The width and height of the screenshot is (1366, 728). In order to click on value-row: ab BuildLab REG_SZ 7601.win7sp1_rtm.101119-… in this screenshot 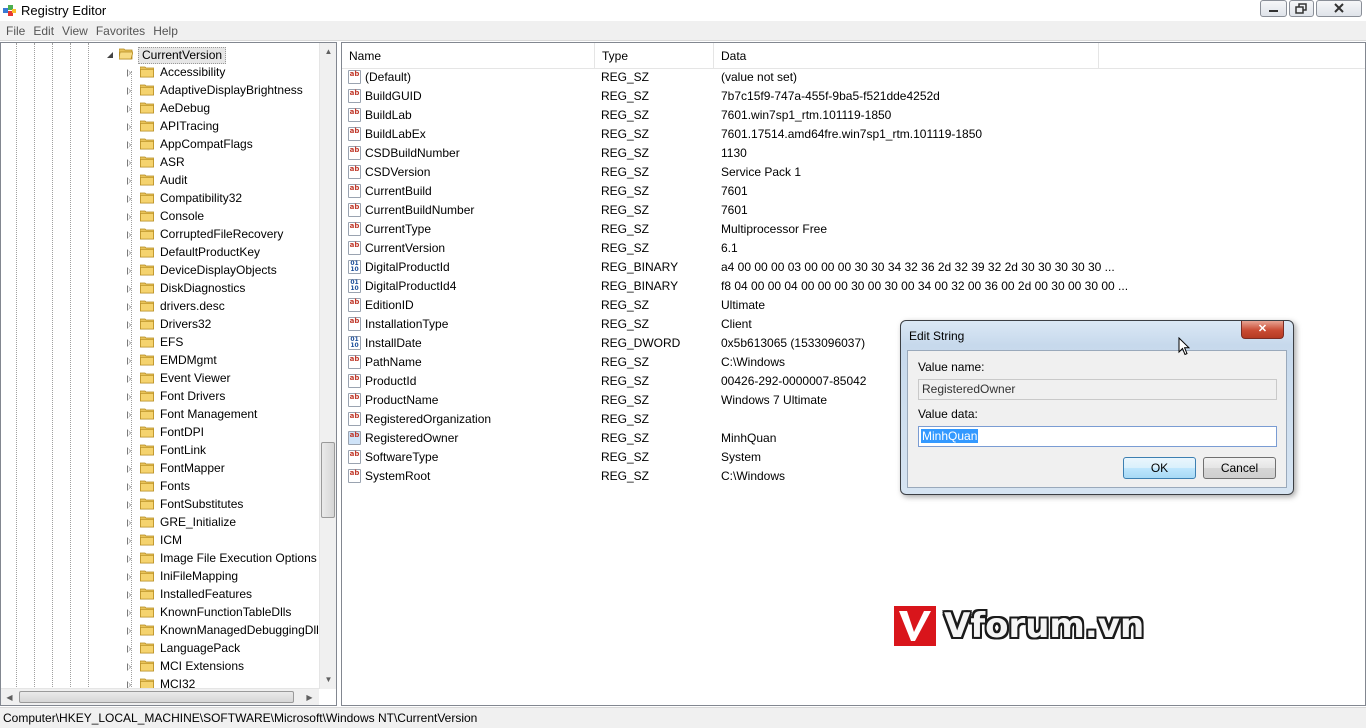, I will do `click(722, 115)`.